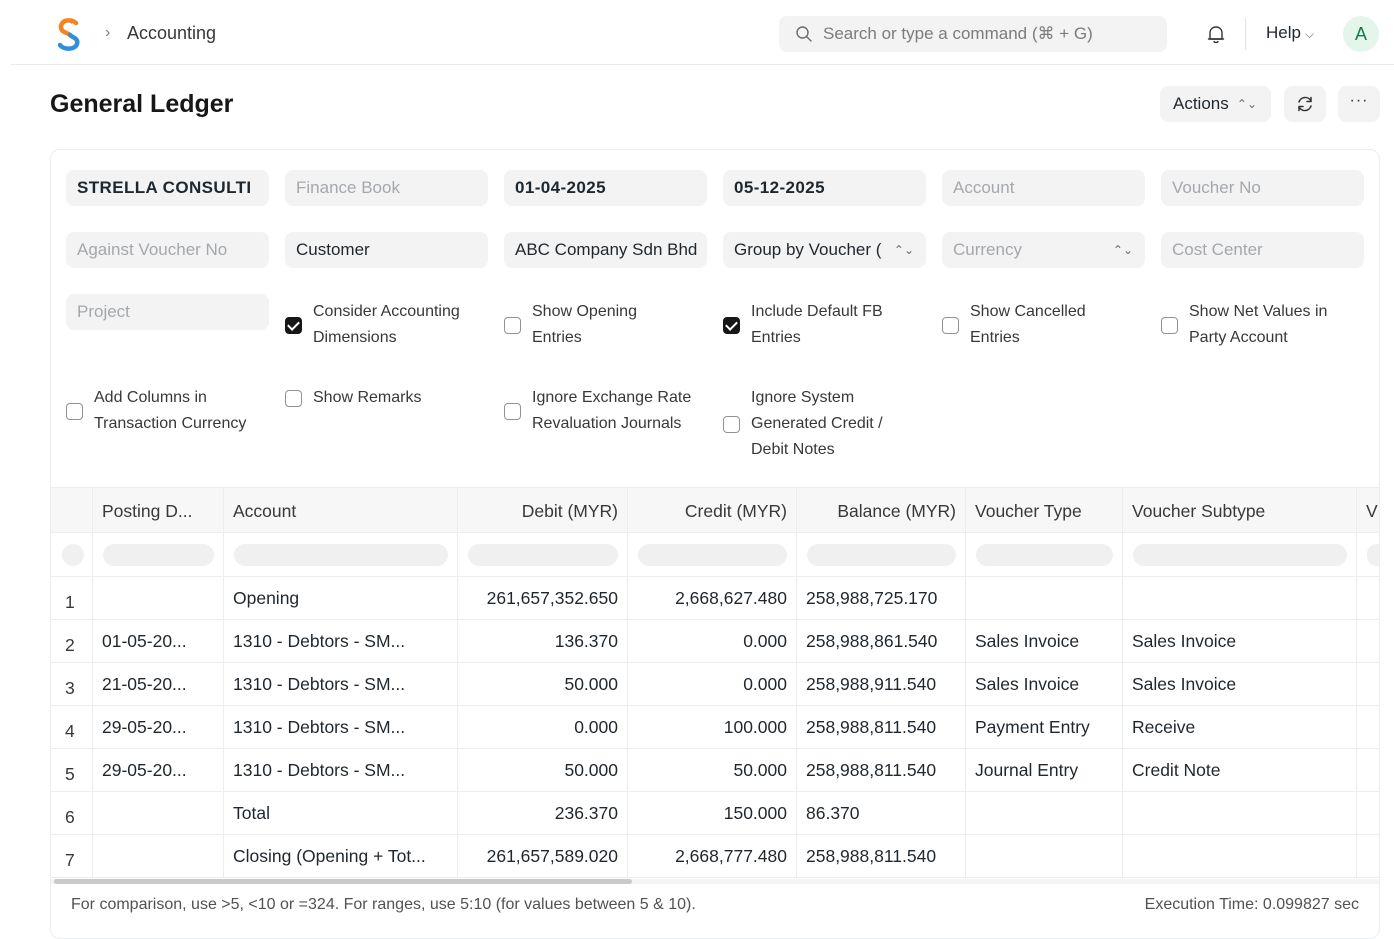 The height and width of the screenshot is (939, 1394). What do you see at coordinates (881, 555) in the screenshot?
I see `filter-input-balance` at bounding box center [881, 555].